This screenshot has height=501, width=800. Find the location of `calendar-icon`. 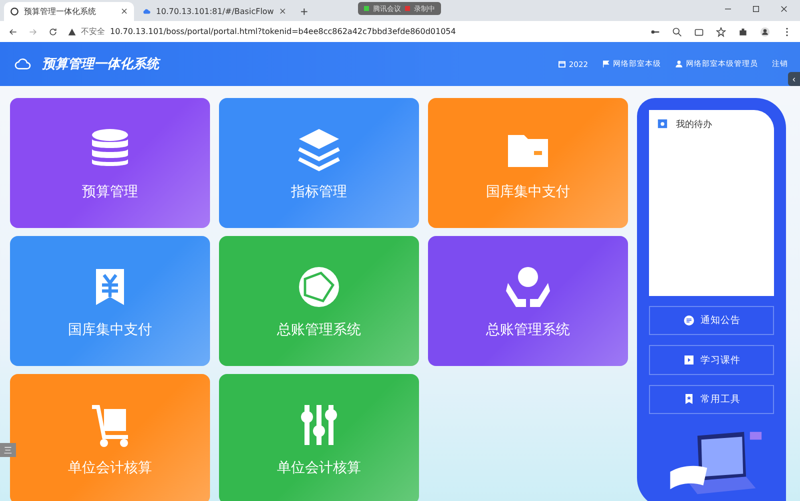

calendar-icon is located at coordinates (562, 64).